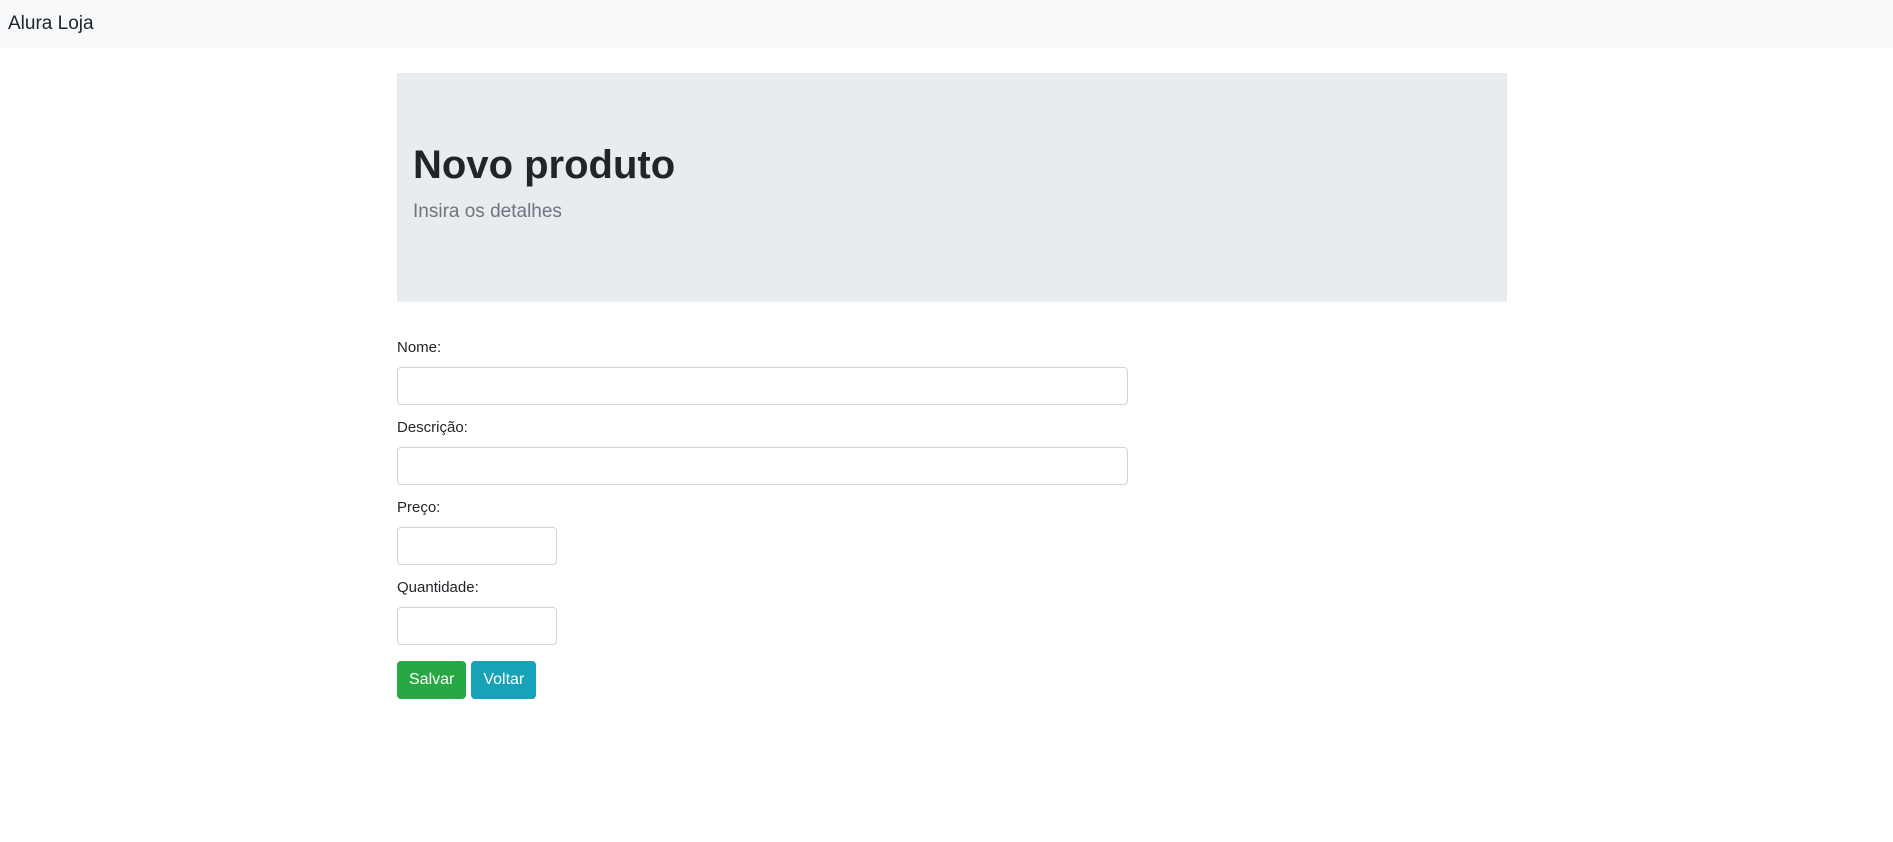 This screenshot has height=842, width=1893. Describe the element at coordinates (952, 612) in the screenshot. I see `quantity-group: Quantidade:` at that location.